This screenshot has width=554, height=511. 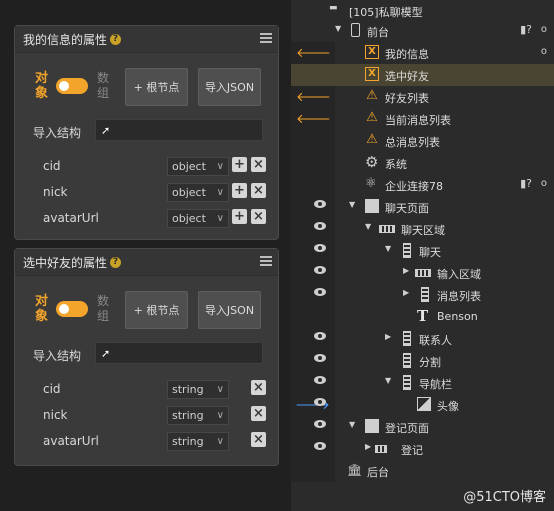 What do you see at coordinates (378, 472) in the screenshot?
I see `tree-item-label: 后台` at bounding box center [378, 472].